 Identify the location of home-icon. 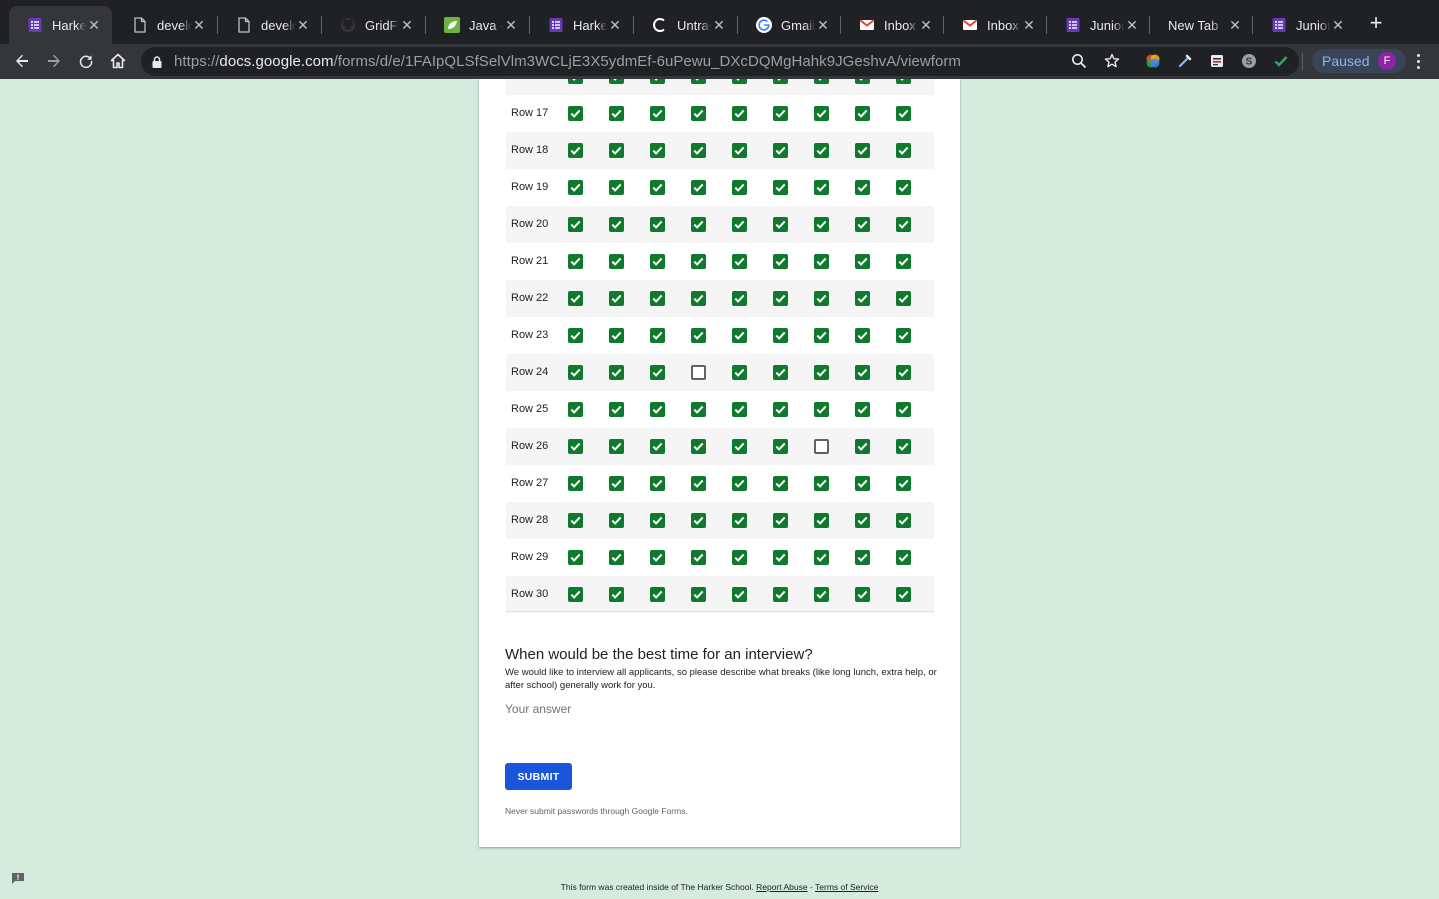
(118, 61).